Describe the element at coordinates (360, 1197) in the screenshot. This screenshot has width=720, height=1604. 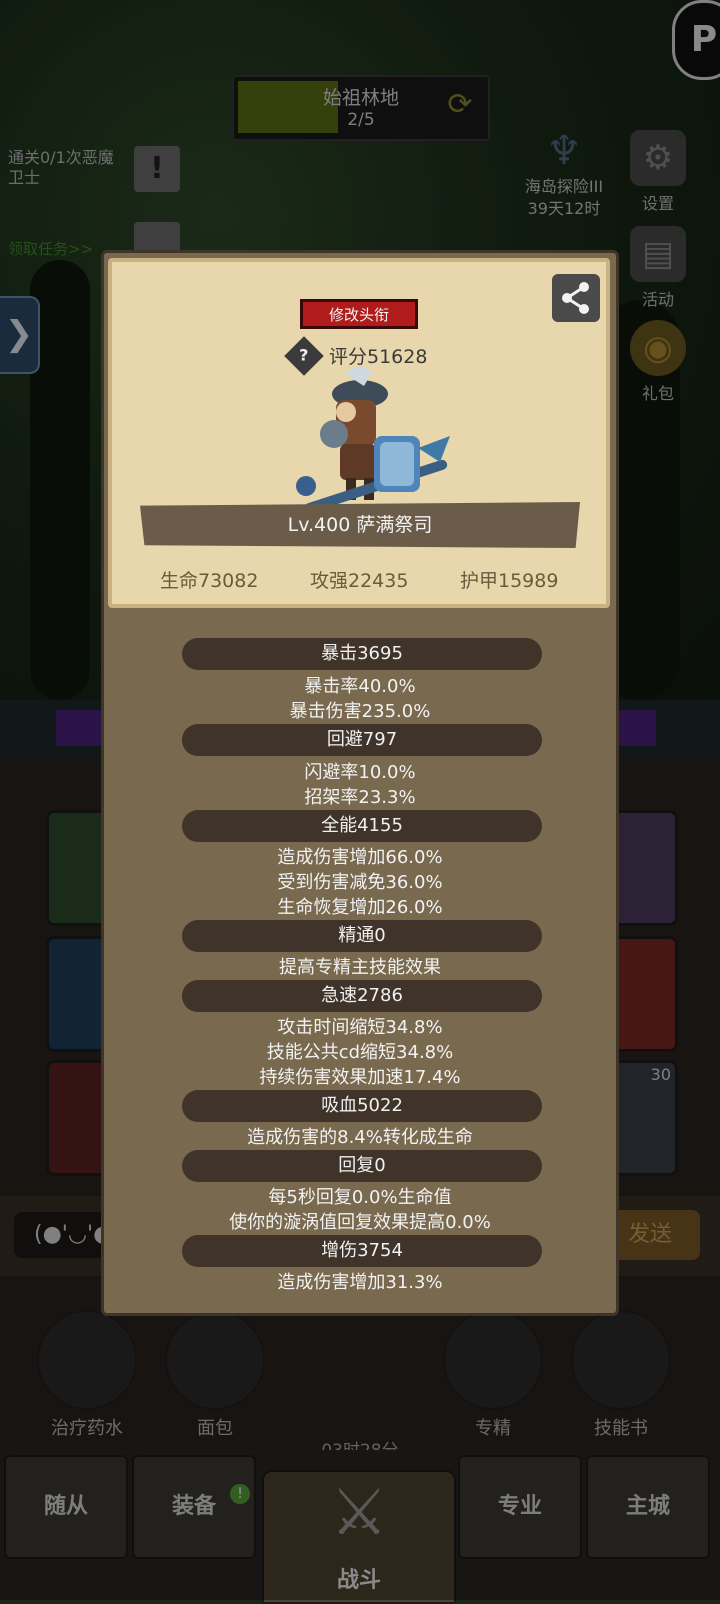
I see `stat-line: 每5秒回复0.0%生命值` at that location.